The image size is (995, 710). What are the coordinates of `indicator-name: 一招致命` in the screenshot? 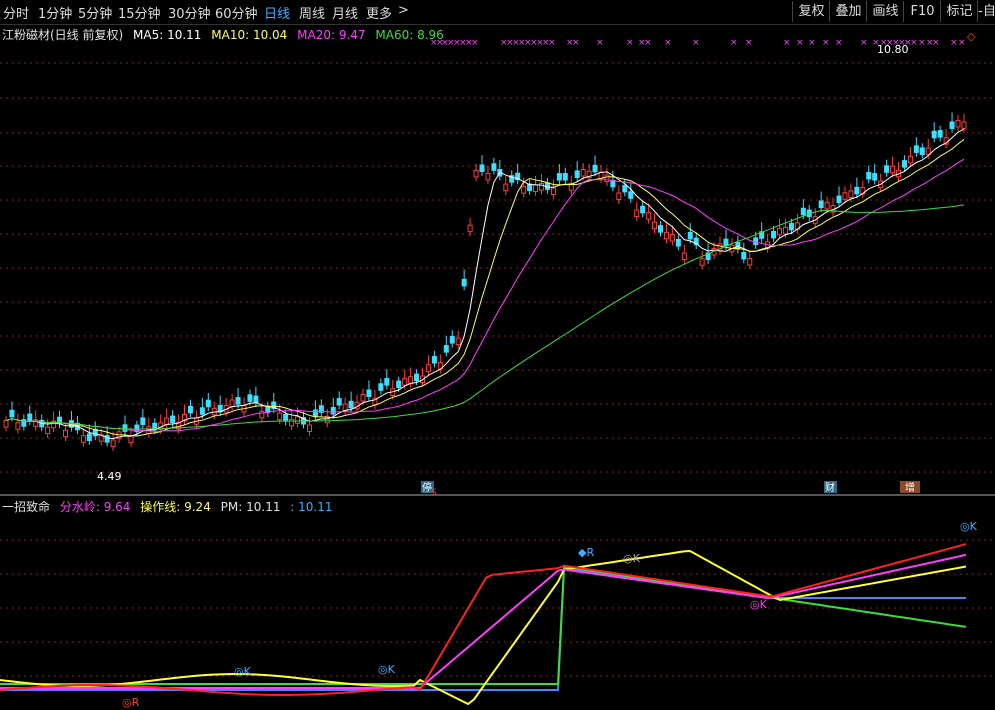 It's located at (26, 507).